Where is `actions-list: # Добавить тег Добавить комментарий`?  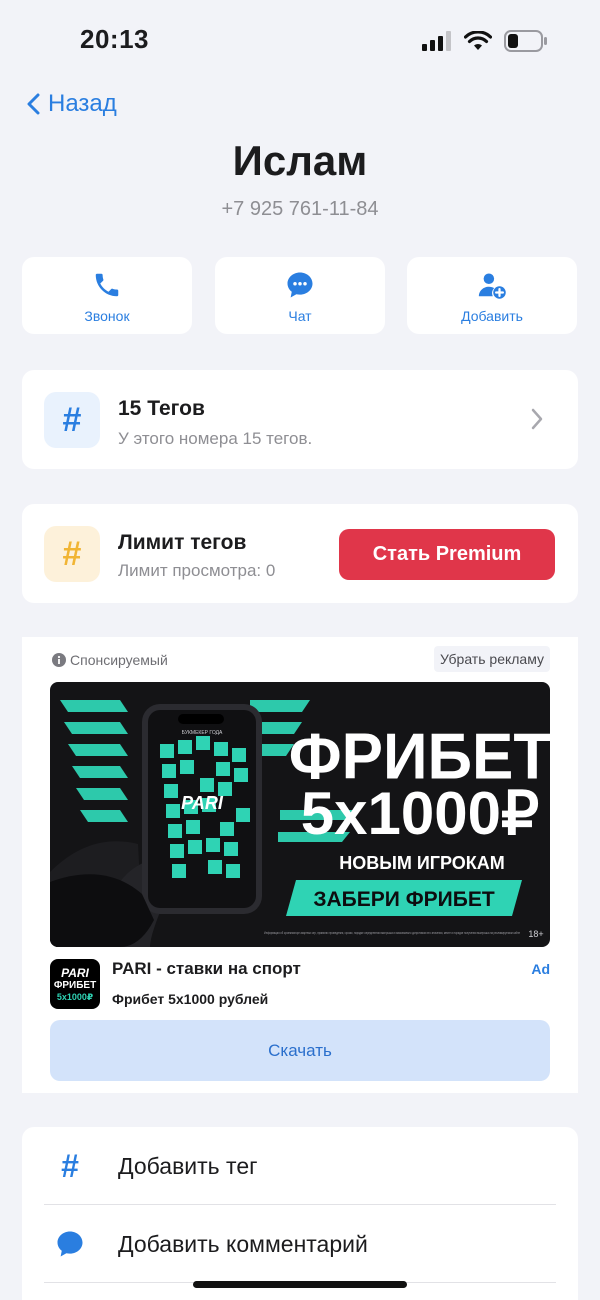
actions-list: # Добавить тег Добавить комментарий is located at coordinates (300, 1213).